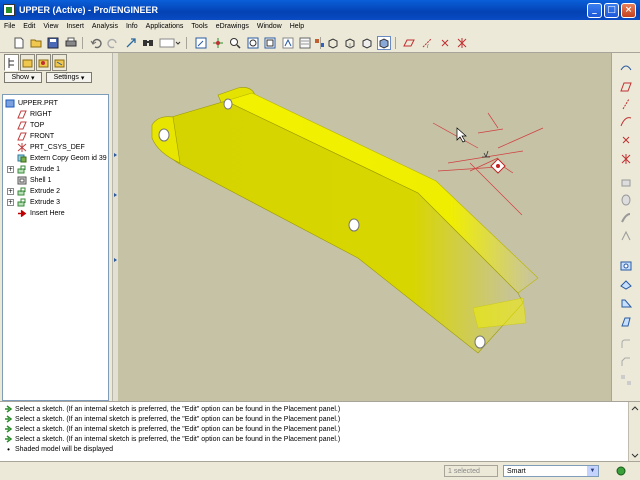 This screenshot has height=480, width=640. I want to click on tree-item-label: Shell 1, so click(41, 180).